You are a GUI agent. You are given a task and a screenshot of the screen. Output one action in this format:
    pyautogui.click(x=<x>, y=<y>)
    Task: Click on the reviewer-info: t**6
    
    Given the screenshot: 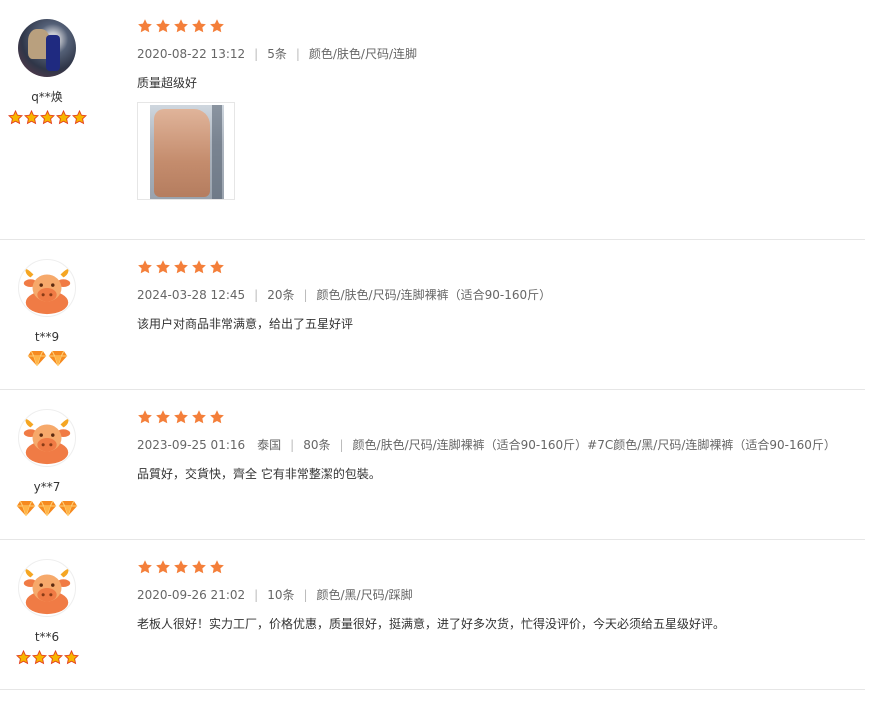 What is the action you would take?
    pyautogui.click(x=47, y=602)
    